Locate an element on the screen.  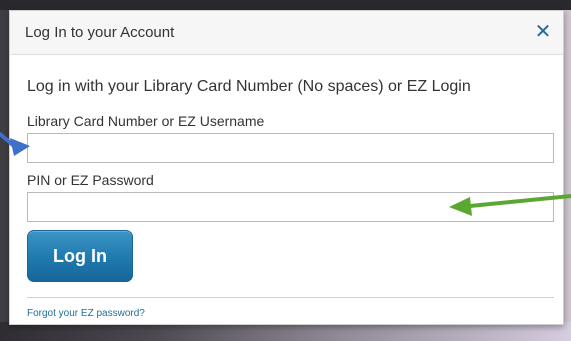
background-top-strip is located at coordinates (285, 5).